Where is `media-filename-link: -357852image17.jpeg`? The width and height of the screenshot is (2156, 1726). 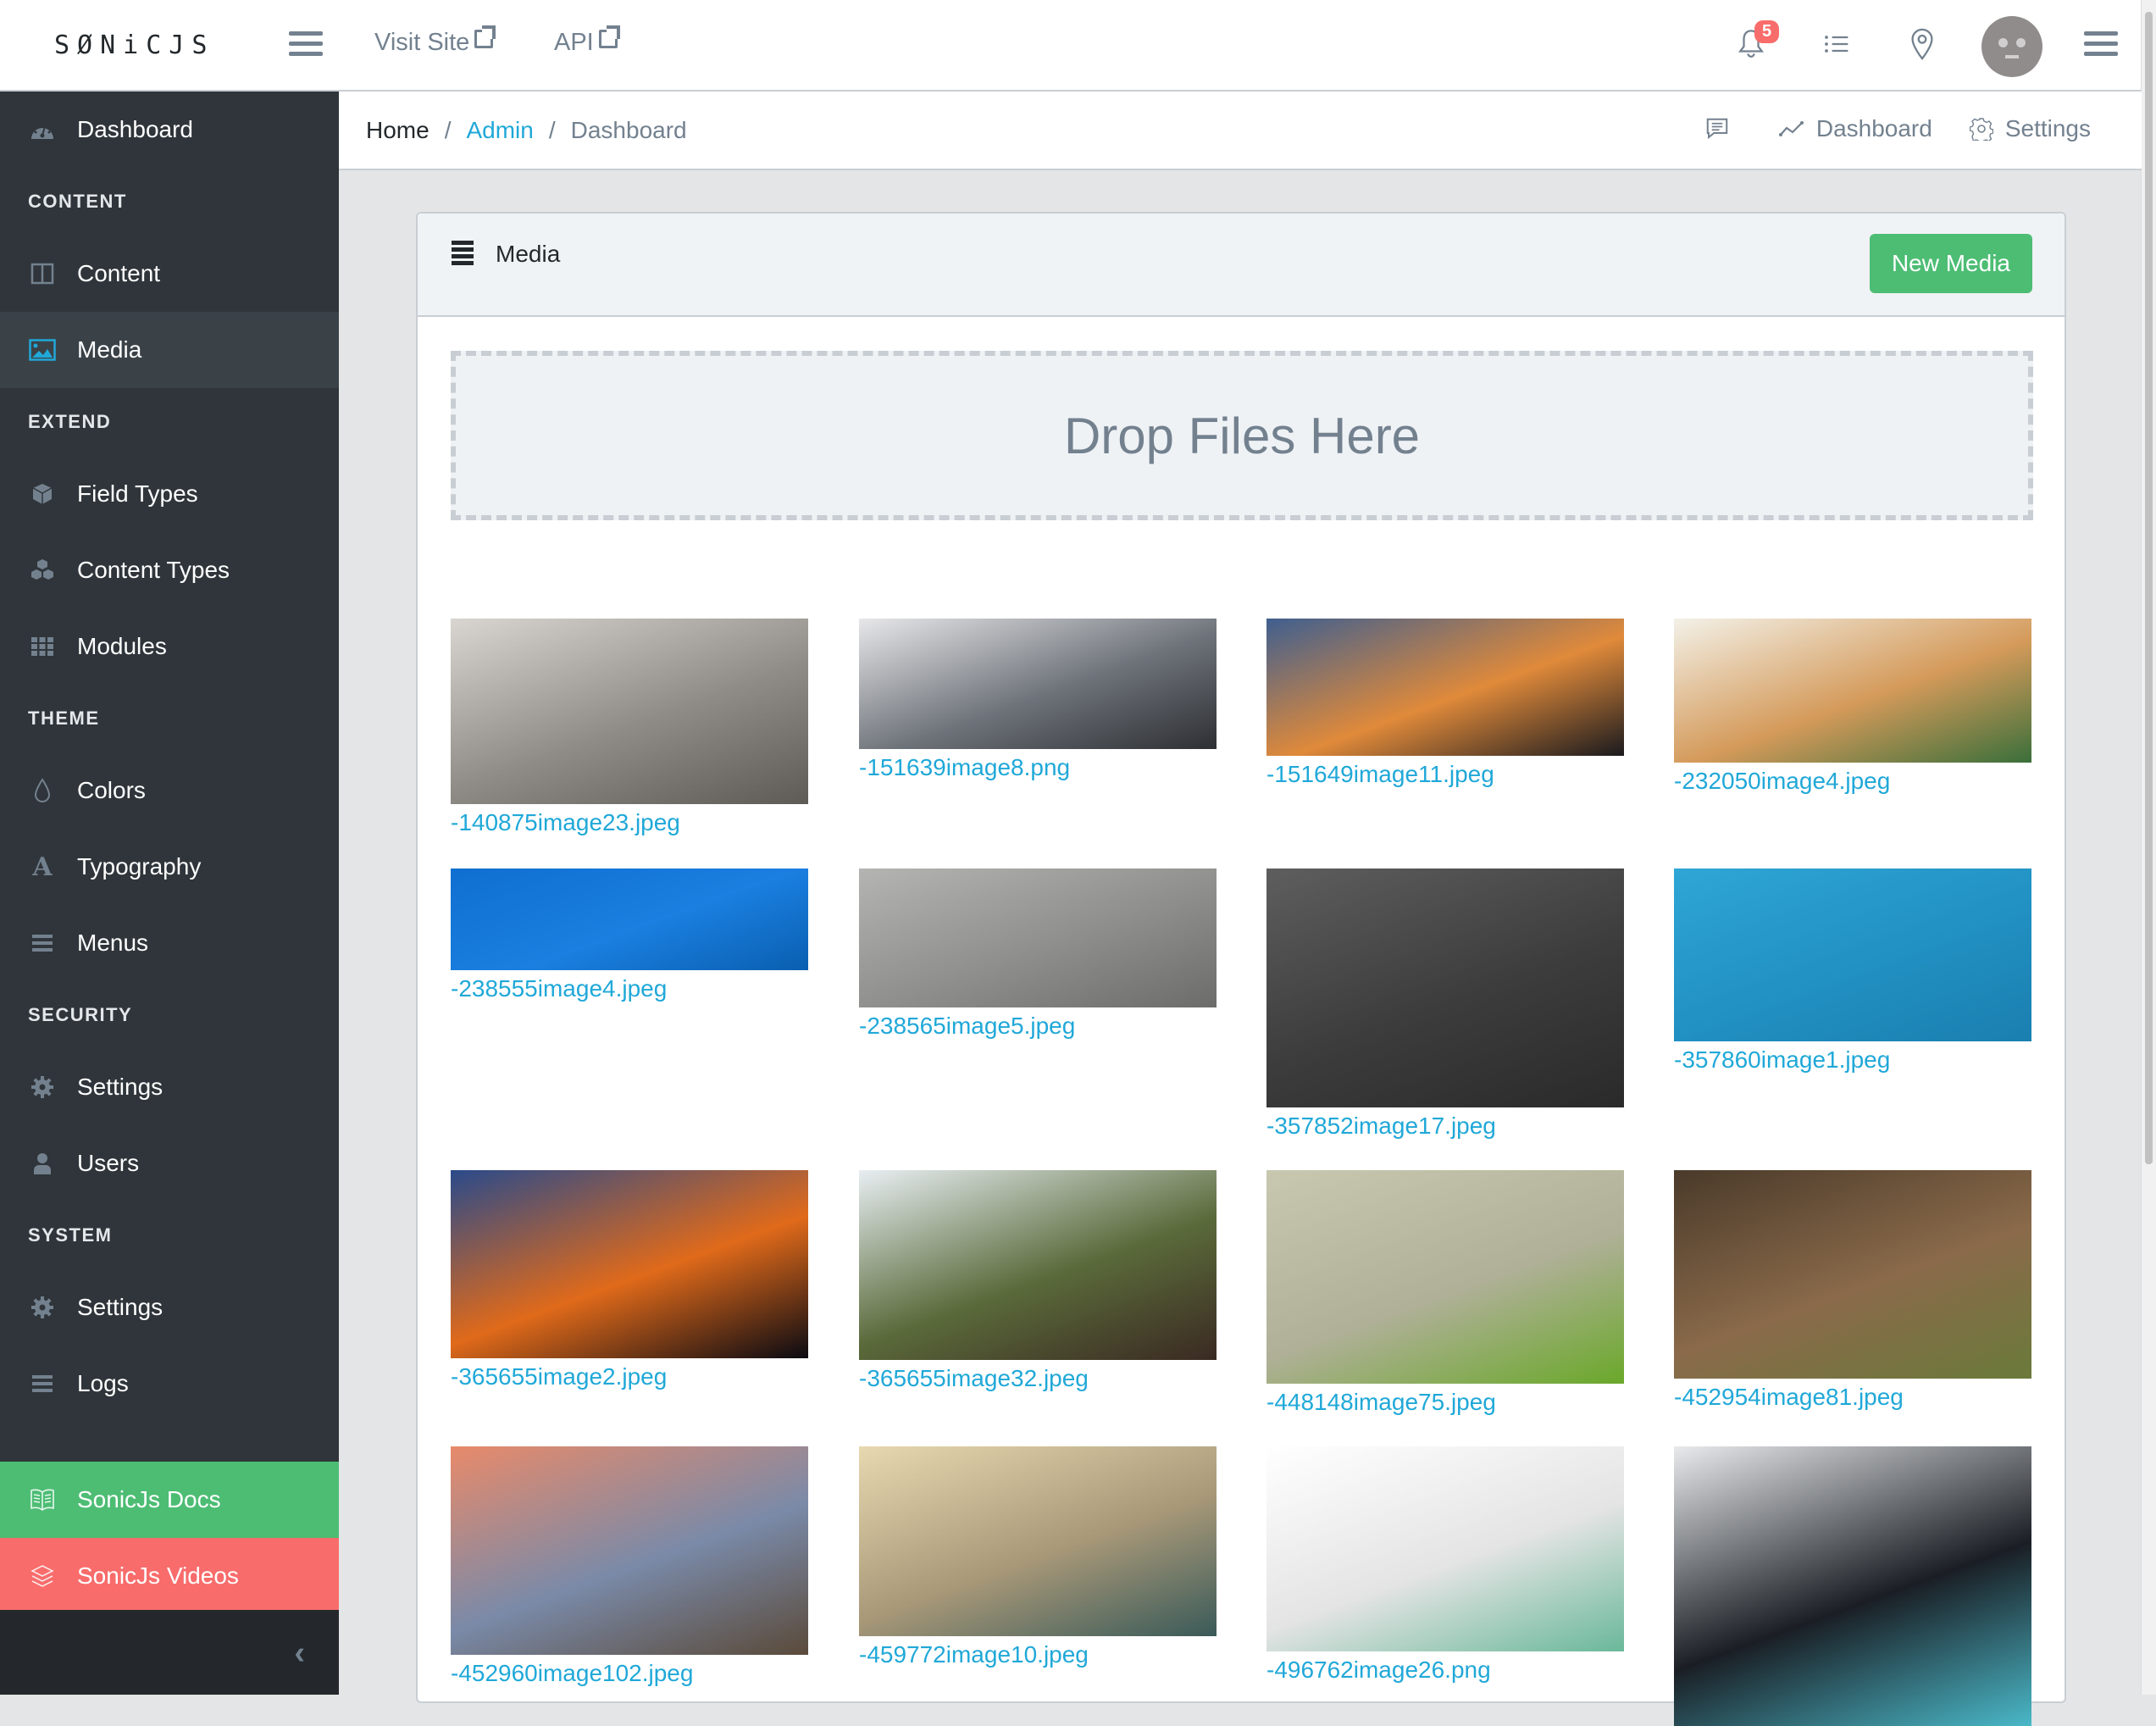
media-filename-link: -357852image17.jpeg is located at coordinates (1445, 1126).